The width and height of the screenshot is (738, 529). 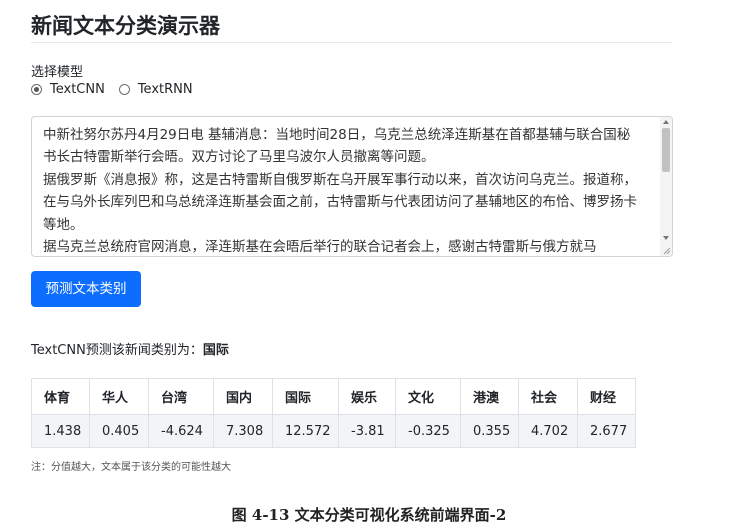 What do you see at coordinates (165, 89) in the screenshot?
I see `radio-textrnn-label: TextRNN` at bounding box center [165, 89].